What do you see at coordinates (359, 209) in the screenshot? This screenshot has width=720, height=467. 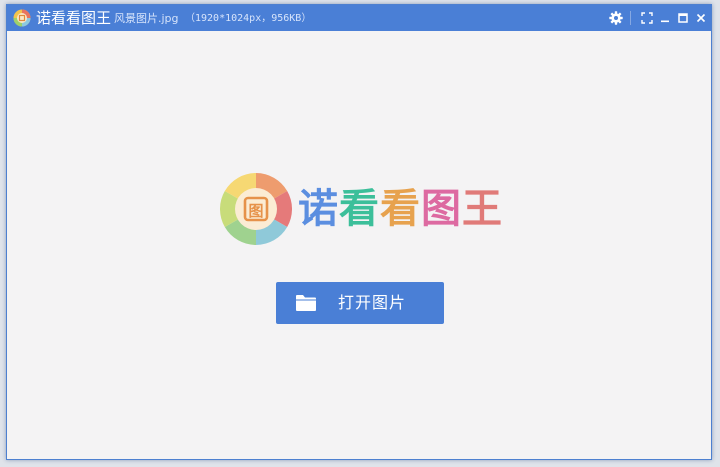 I see `logo-char-2: 看` at bounding box center [359, 209].